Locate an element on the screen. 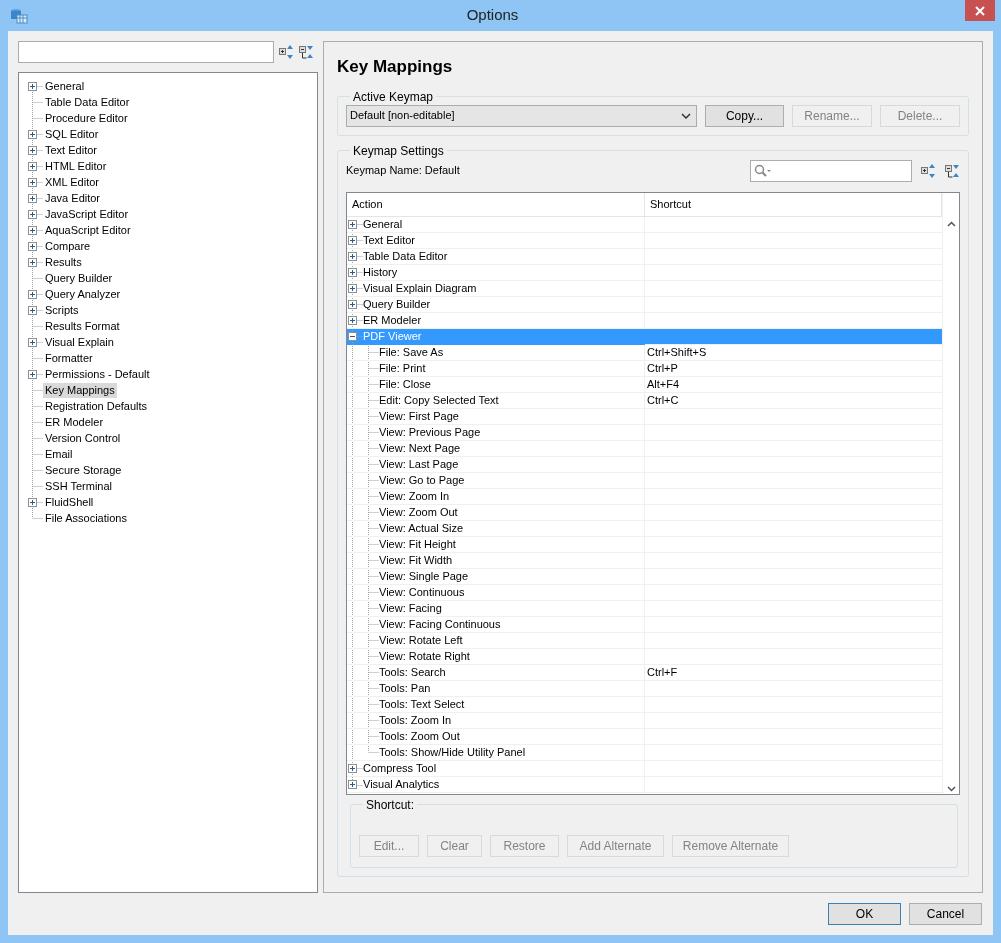 The image size is (1001, 943). column-header: Action is located at coordinates (496, 204).